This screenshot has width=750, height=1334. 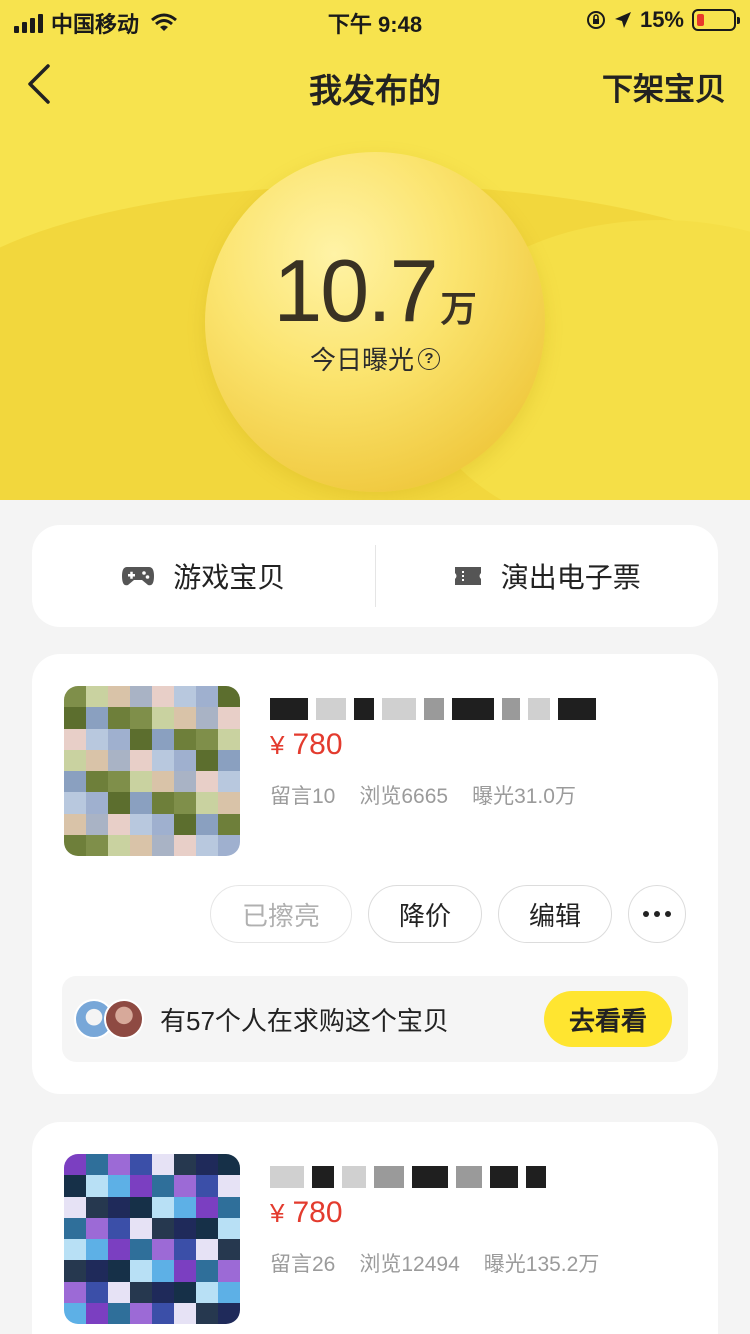 I want to click on item-card: ¥780 留言26 浏览12494 曝光135.2万, so click(x=375, y=1228).